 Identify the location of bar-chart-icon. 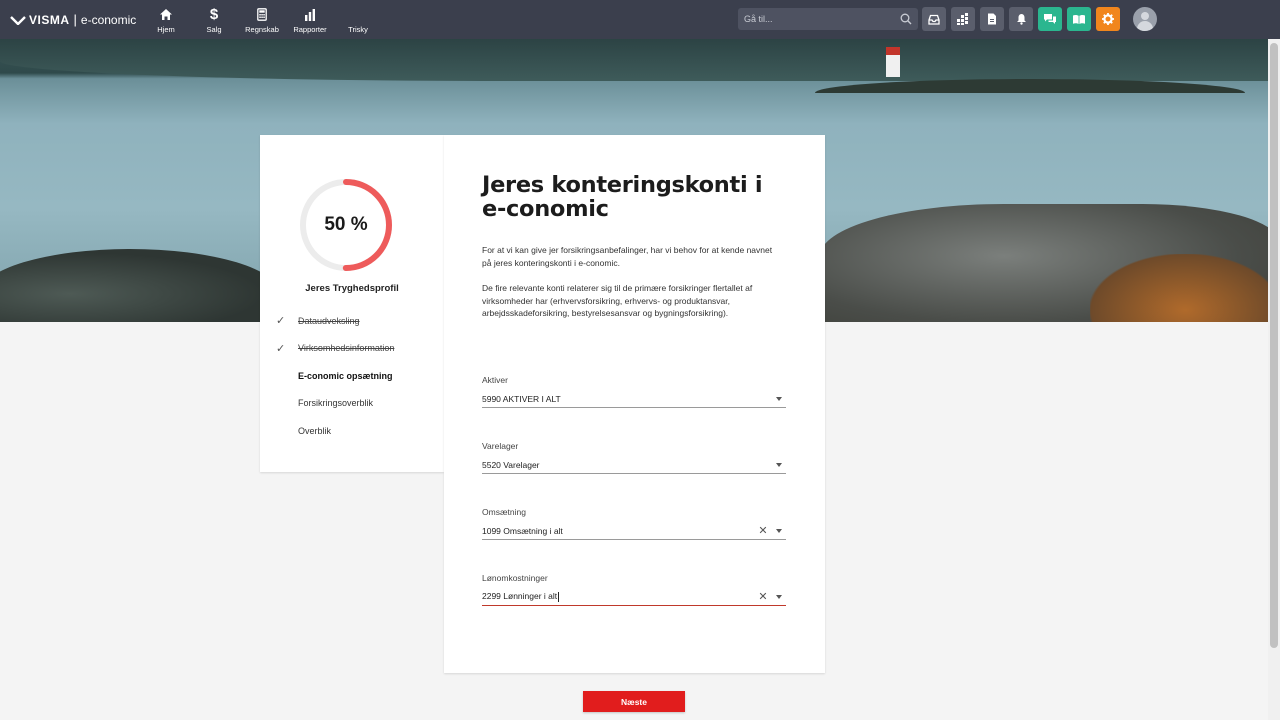
(310, 15).